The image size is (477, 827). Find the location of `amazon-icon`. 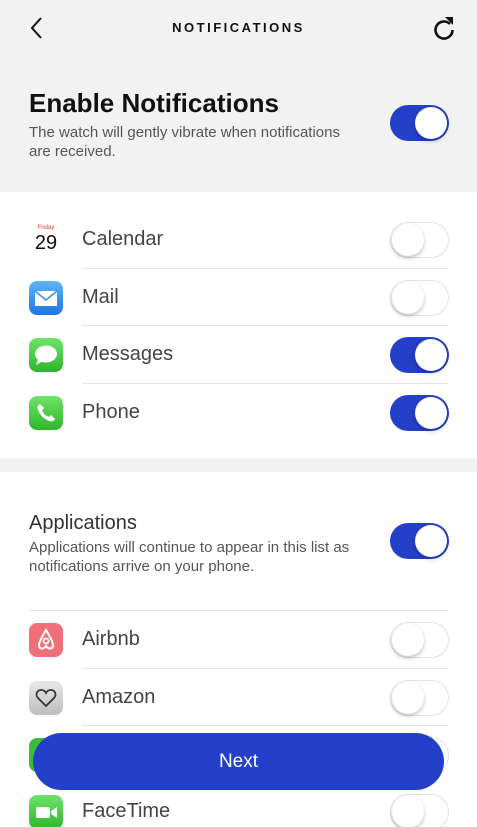

amazon-icon is located at coordinates (46, 698).